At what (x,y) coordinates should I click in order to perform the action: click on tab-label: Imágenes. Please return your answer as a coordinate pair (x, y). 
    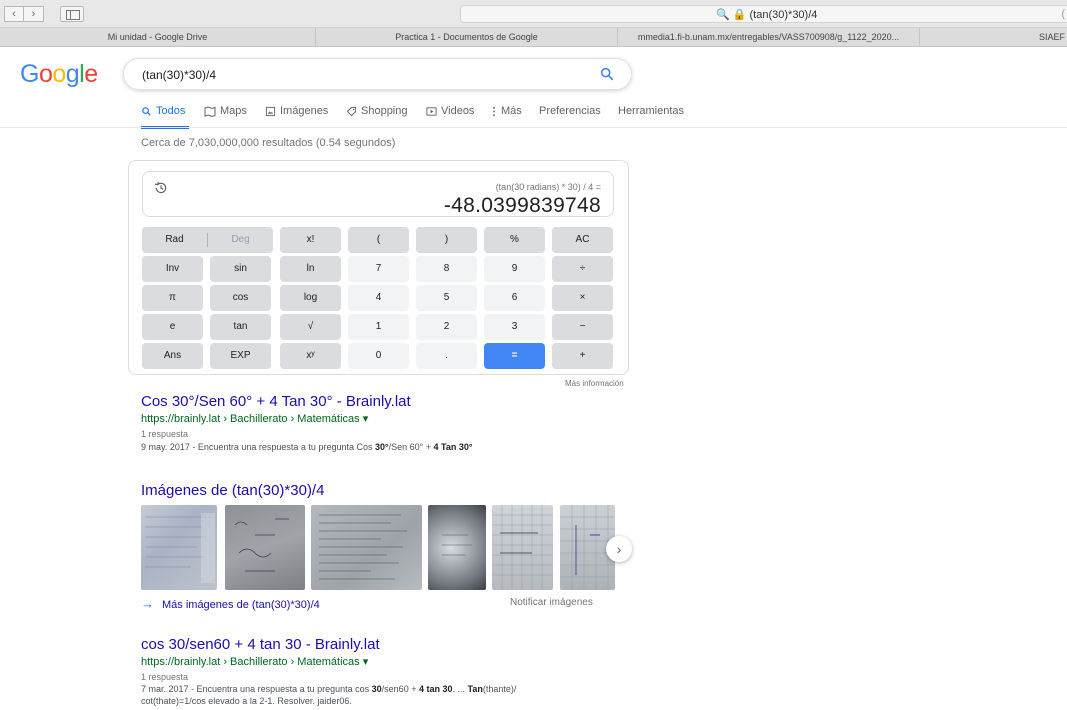
    Looking at the image, I should click on (304, 111).